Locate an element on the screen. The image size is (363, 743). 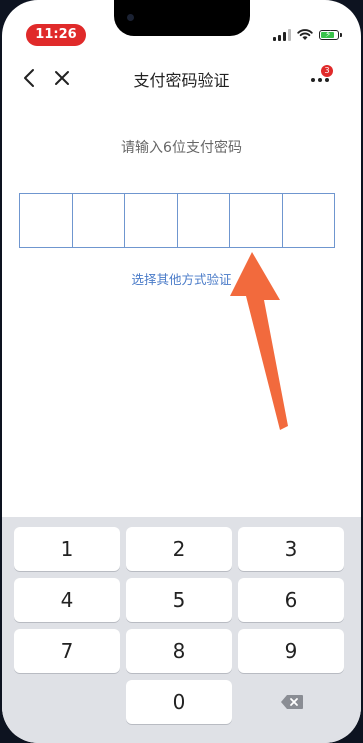
nav-bar: 支付密码验证 3 is located at coordinates (181, 78).